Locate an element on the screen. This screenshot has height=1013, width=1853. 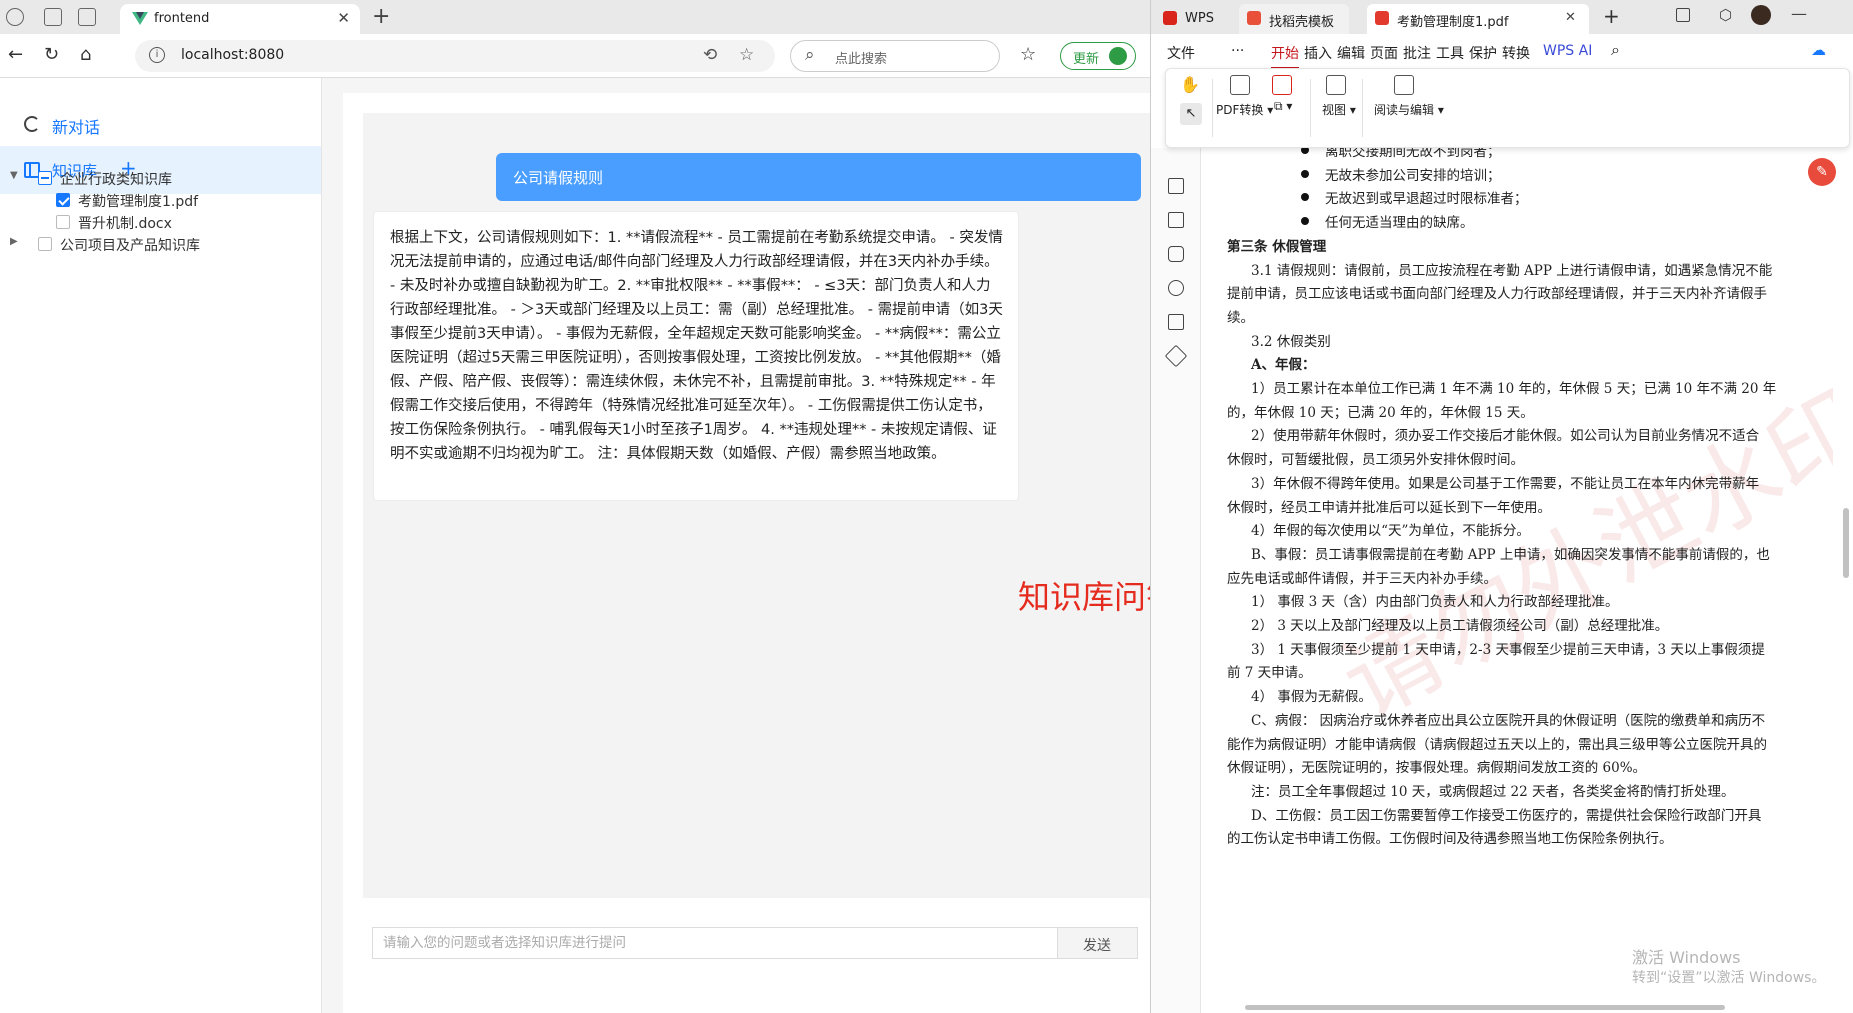
user-question-bubble: 公司请假规则 is located at coordinates (818, 177).